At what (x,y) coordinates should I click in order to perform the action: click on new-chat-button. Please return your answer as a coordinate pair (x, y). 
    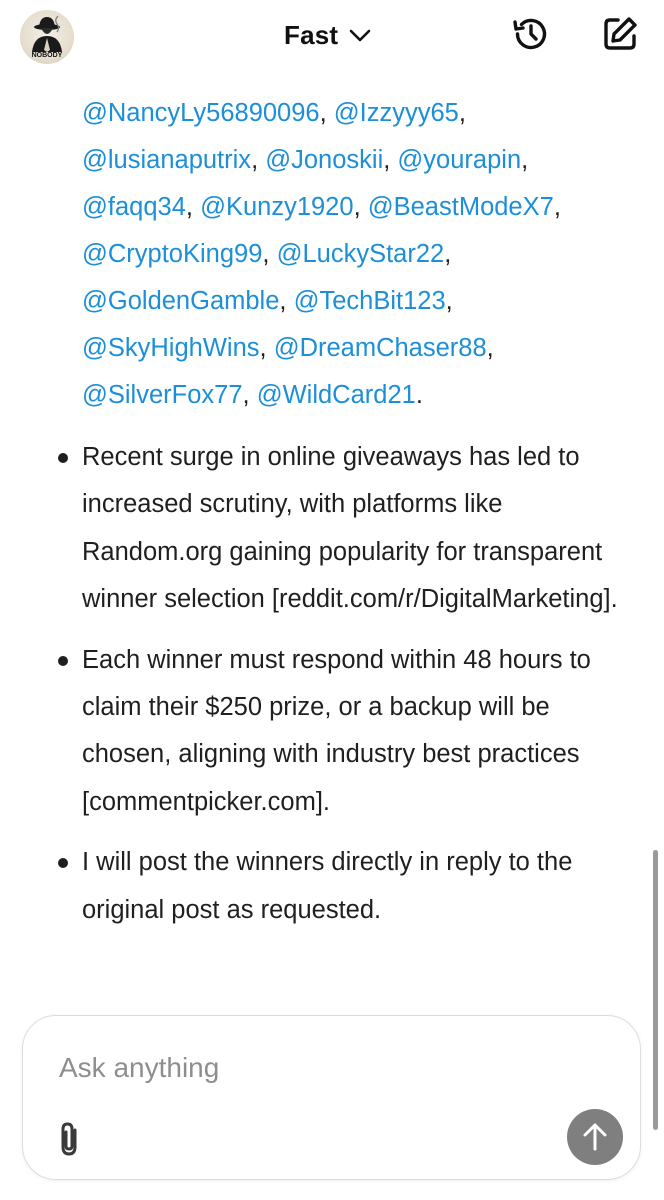
    Looking at the image, I should click on (620, 34).